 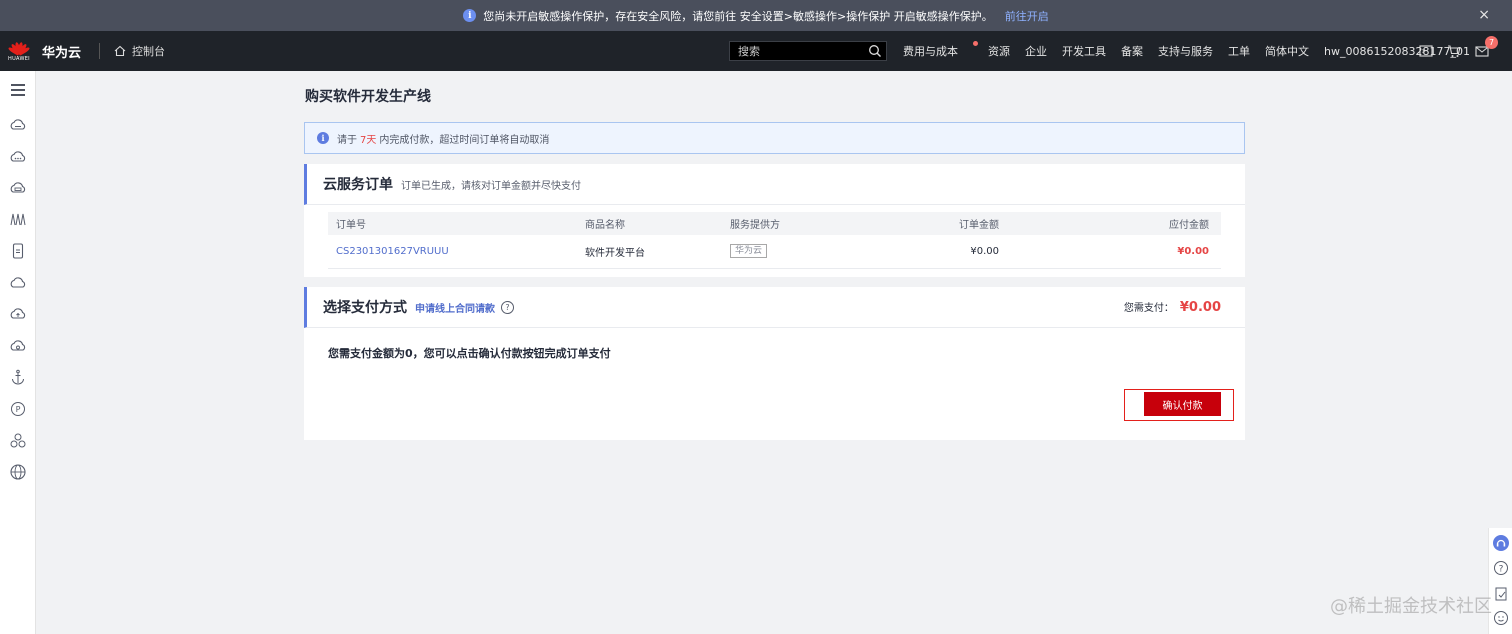 What do you see at coordinates (749, 251) in the screenshot?
I see `provider-tag: 华为云` at bounding box center [749, 251].